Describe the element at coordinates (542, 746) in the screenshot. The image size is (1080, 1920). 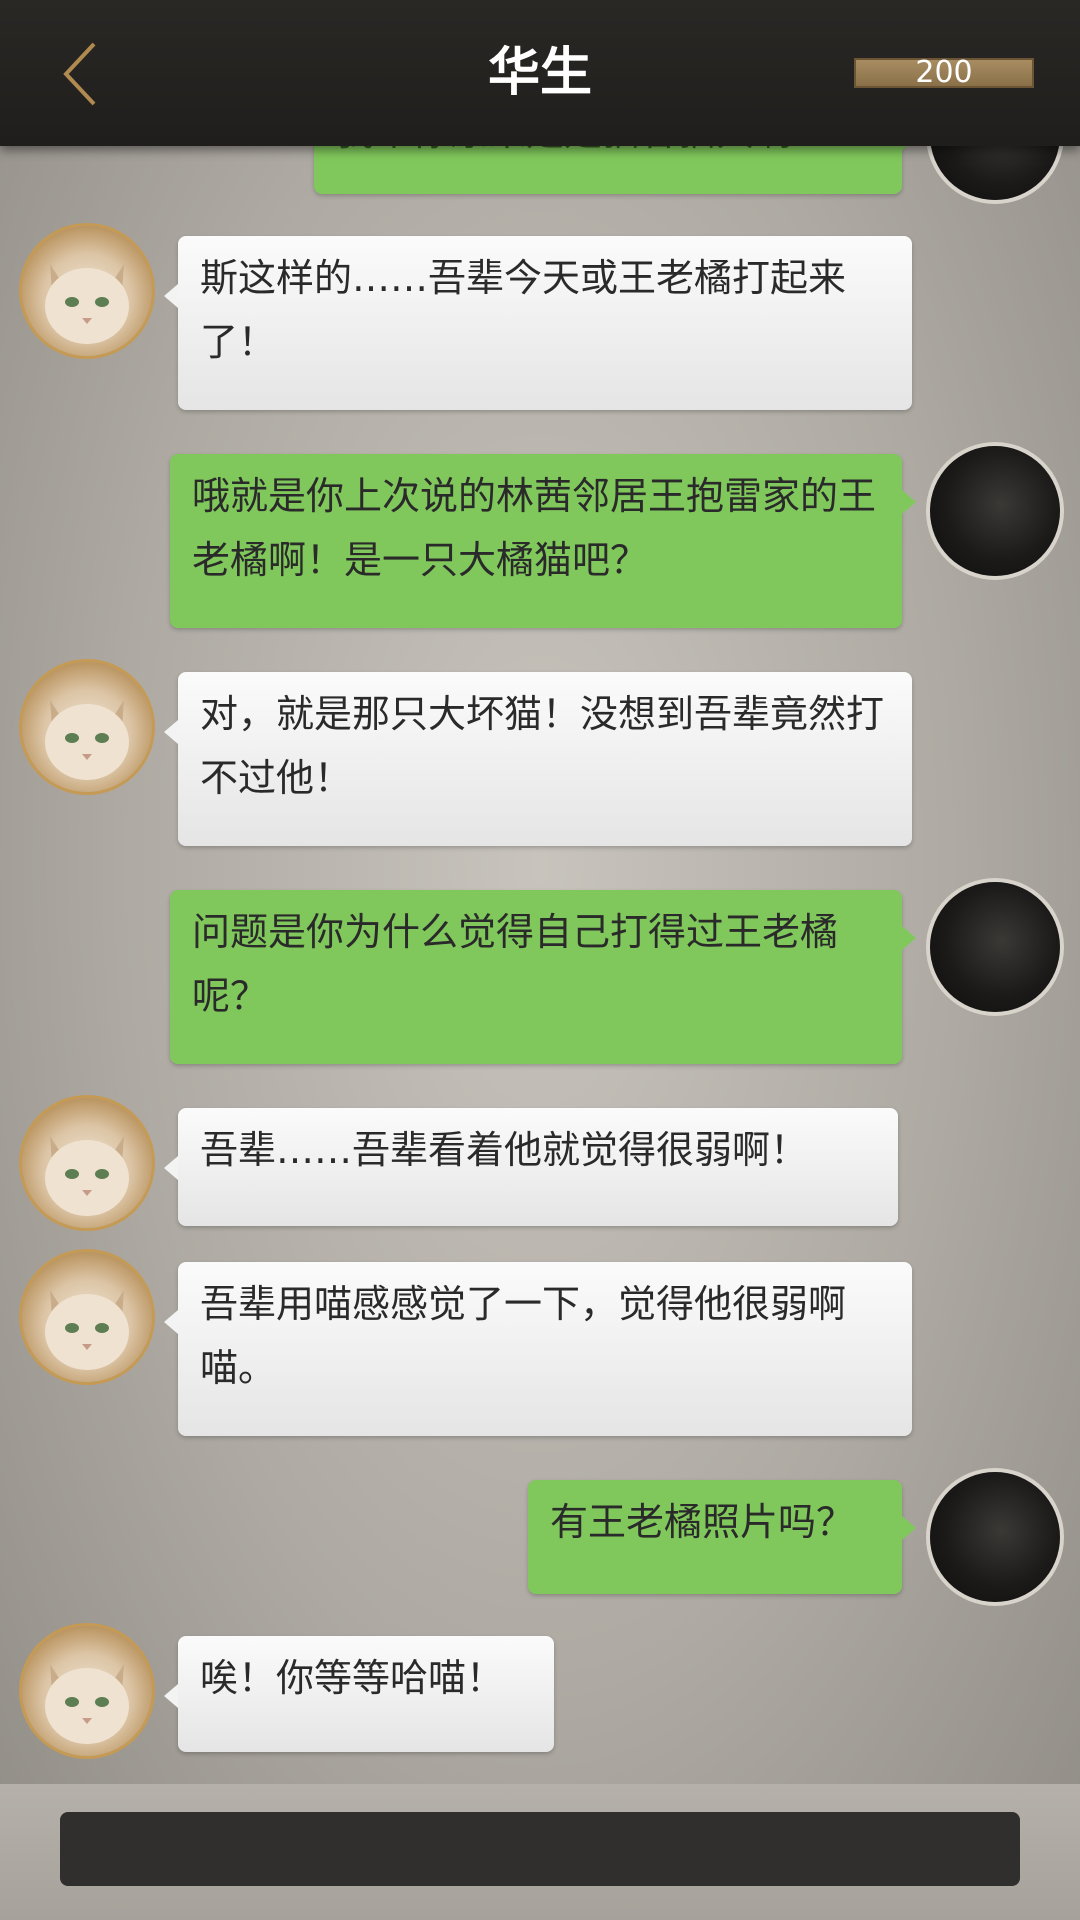
I see `message-text: 对，就是那只大坏猫！没想到吾辈竟然打不过他！` at that location.